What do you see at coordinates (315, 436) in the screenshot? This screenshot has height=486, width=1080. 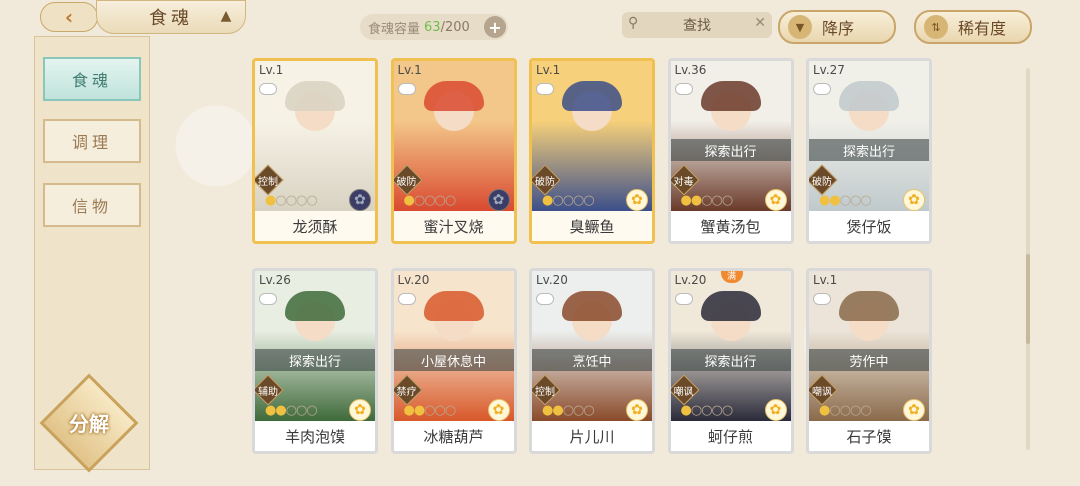 I see `card-name: 羊肉泡馍` at bounding box center [315, 436].